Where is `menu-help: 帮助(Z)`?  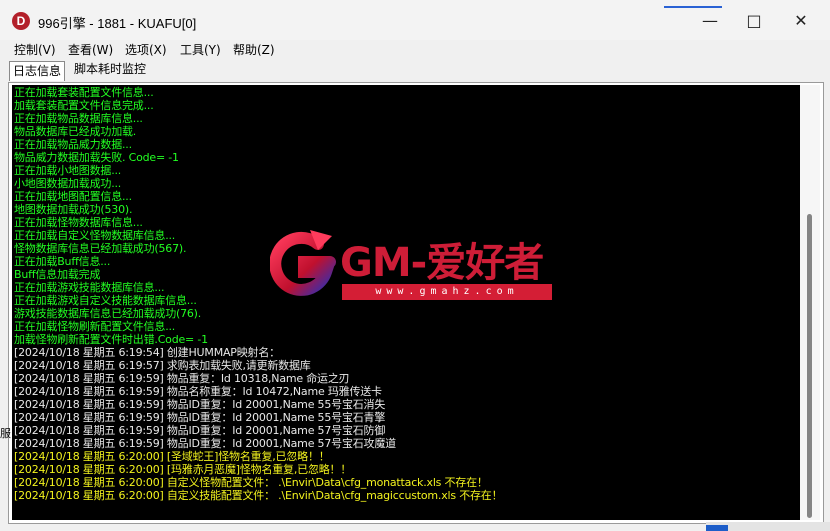 menu-help: 帮助(Z) is located at coordinates (254, 49).